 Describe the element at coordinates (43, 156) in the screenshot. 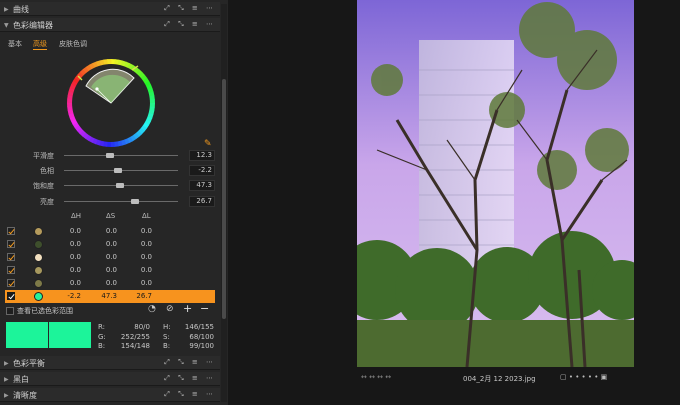

I see `slider-label: 平滑度` at that location.